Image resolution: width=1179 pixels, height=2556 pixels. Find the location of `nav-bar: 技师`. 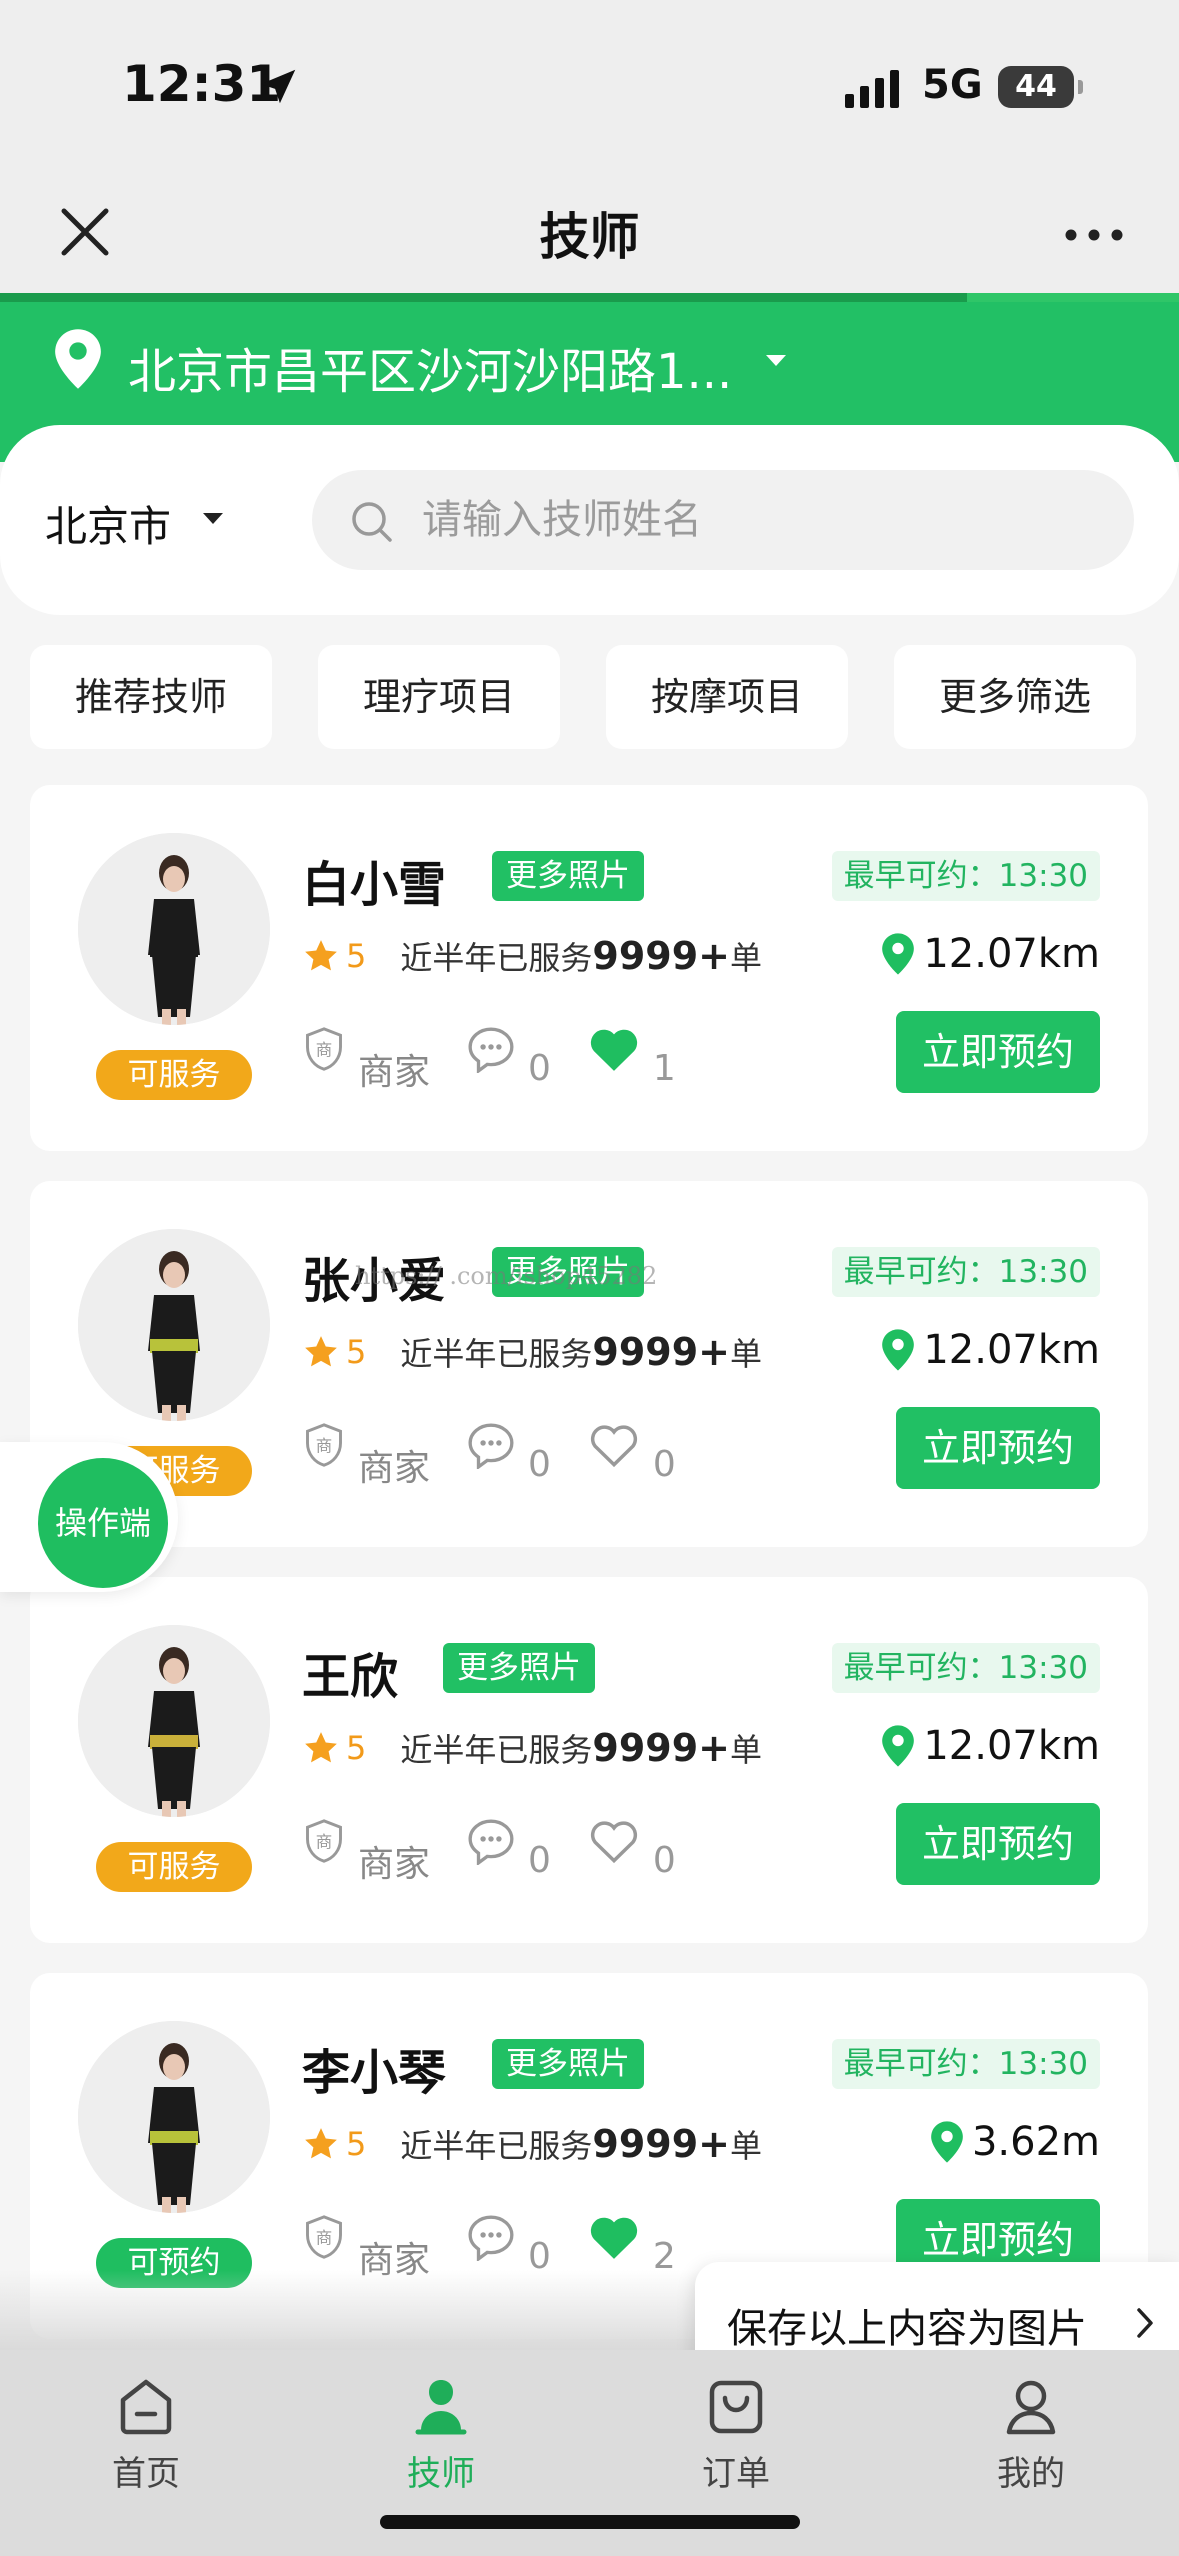

nav-bar: 技师 is located at coordinates (589, 238).